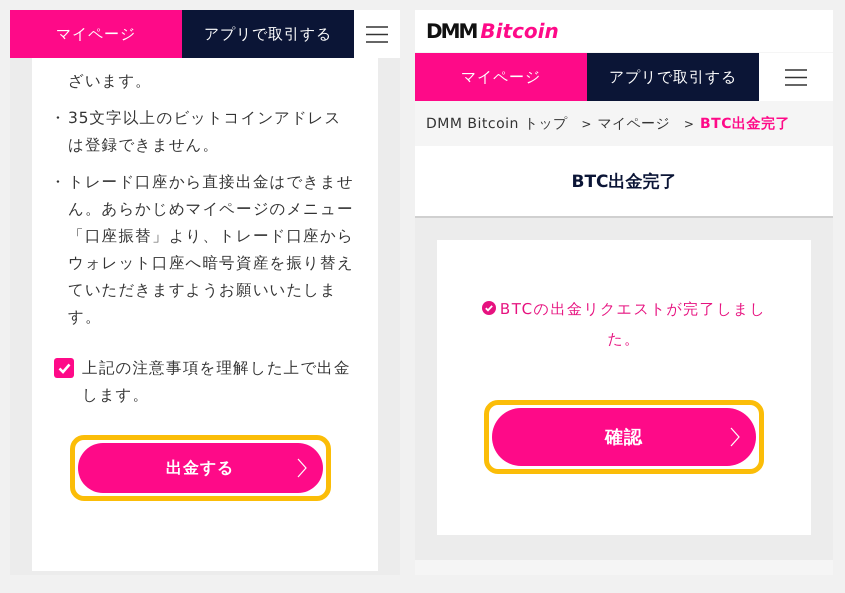  I want to click on note-text: 35文字以上のビットコインアドレスは登録できません。, so click(205, 132).